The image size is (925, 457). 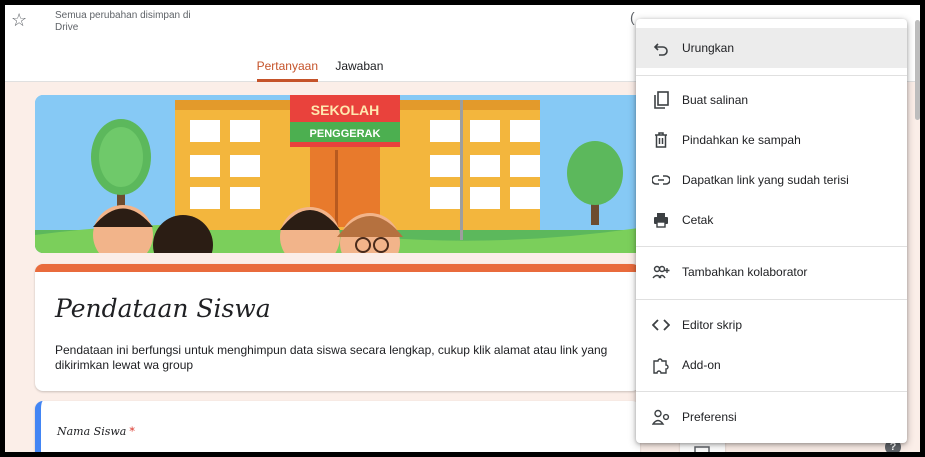 What do you see at coordinates (163, 308) in the screenshot?
I see `form-title: Pendataan Siswa` at bounding box center [163, 308].